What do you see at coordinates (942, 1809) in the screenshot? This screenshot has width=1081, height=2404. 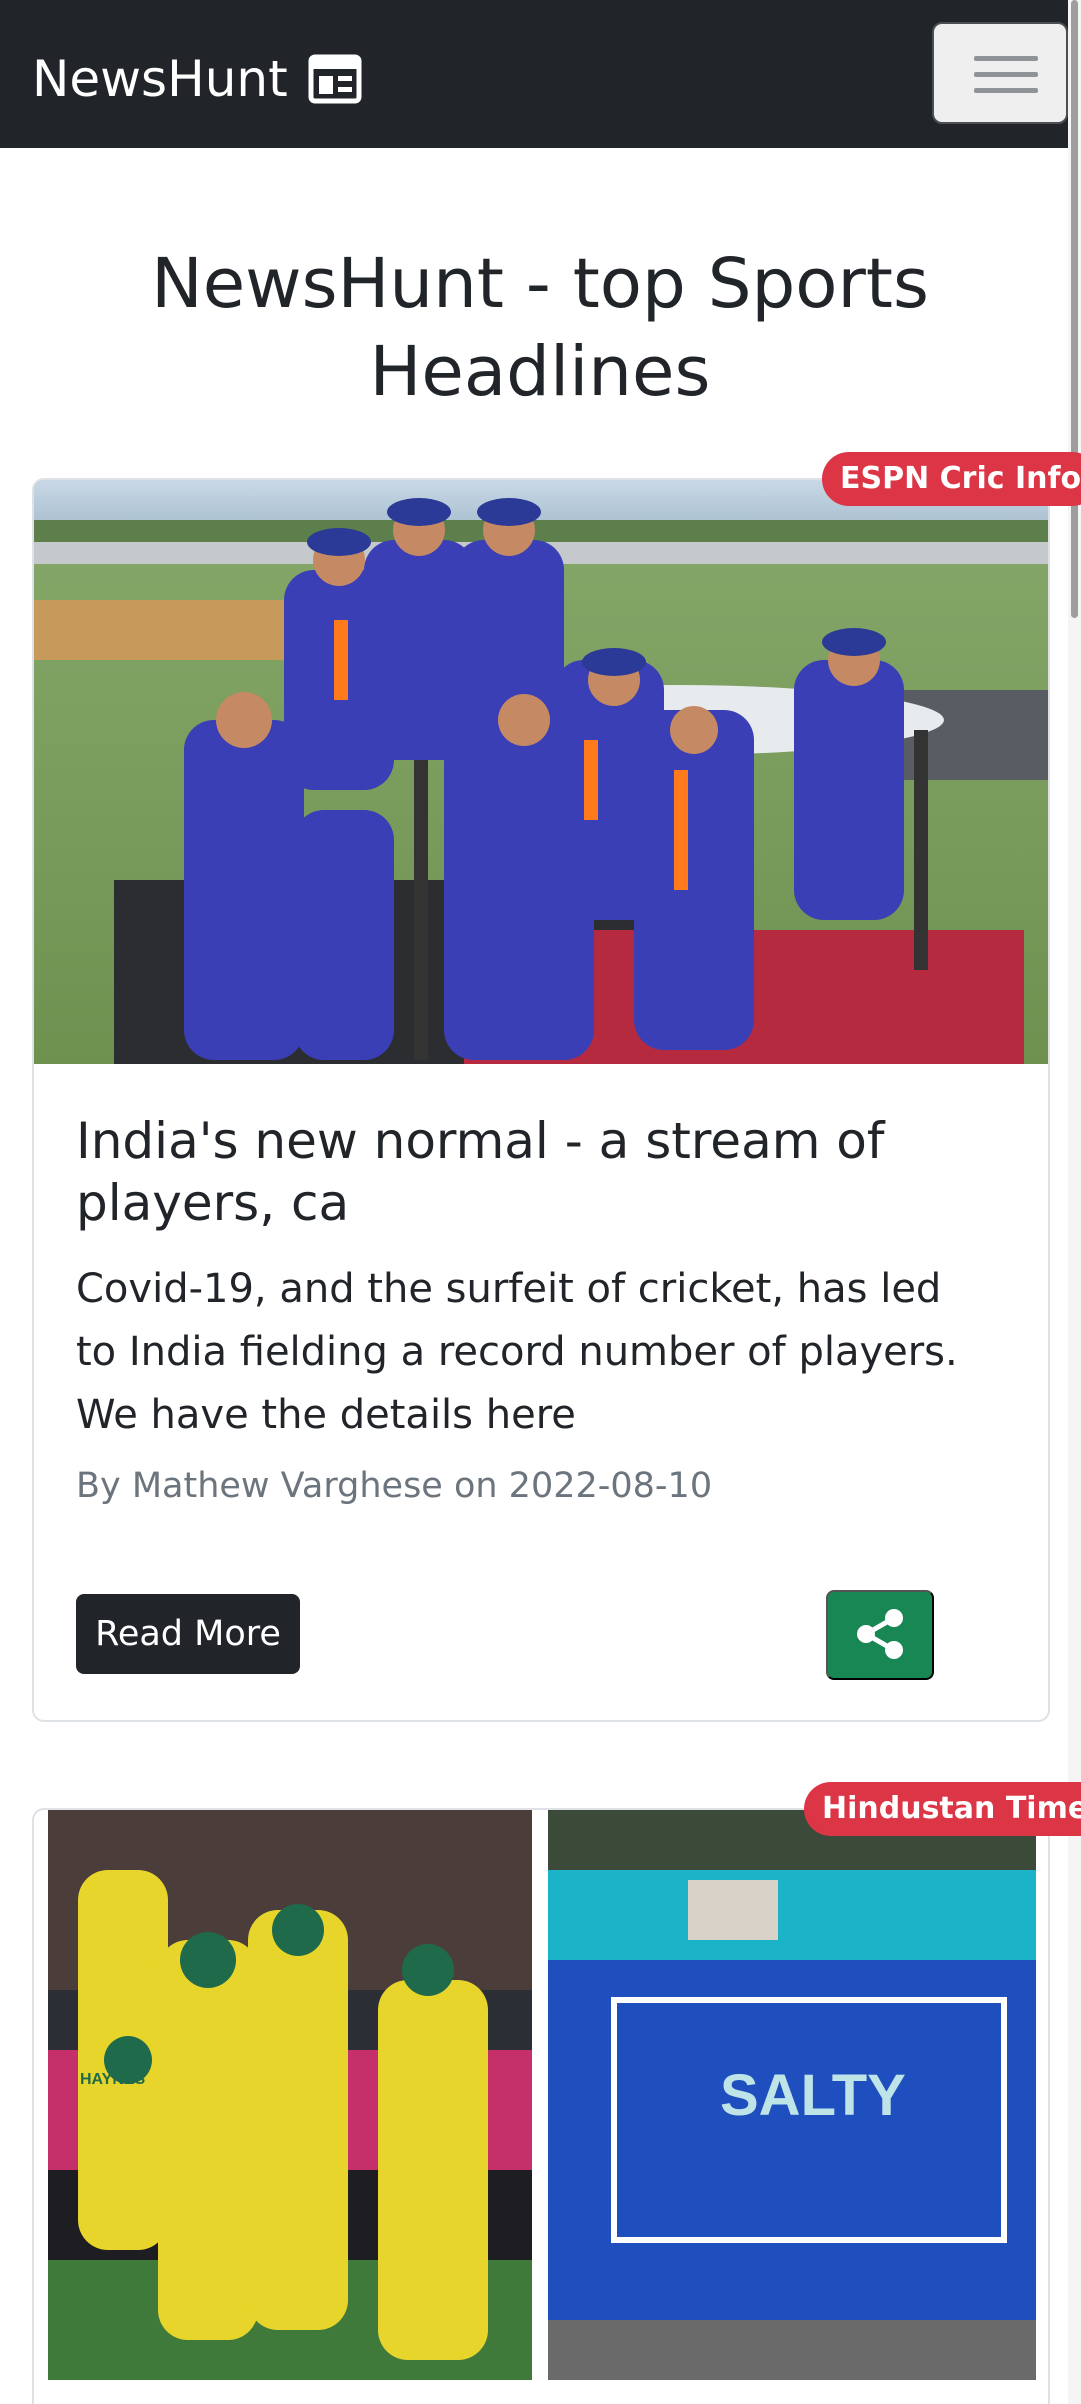 I see `source-badge: Hindustan Times` at bounding box center [942, 1809].